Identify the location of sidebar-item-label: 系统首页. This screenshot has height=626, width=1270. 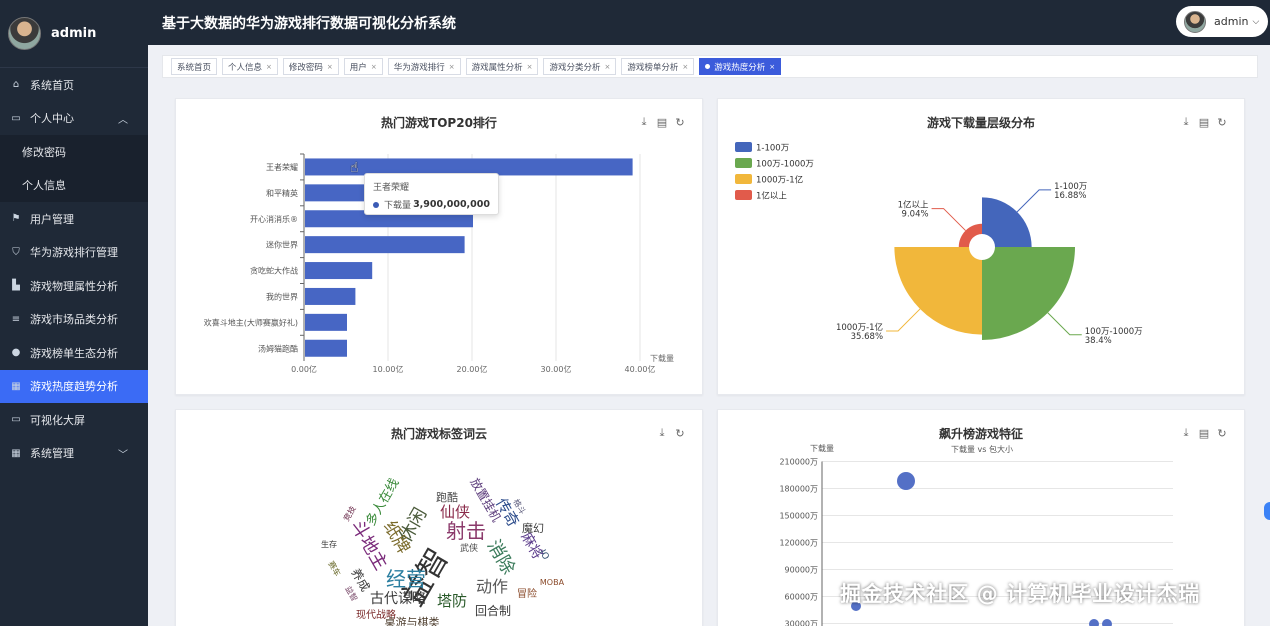
(52, 85).